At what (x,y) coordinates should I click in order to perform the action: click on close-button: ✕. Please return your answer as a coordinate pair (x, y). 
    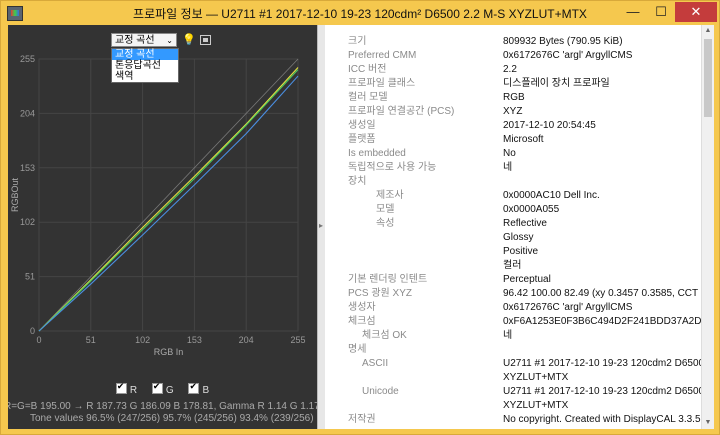
    Looking at the image, I should click on (696, 12).